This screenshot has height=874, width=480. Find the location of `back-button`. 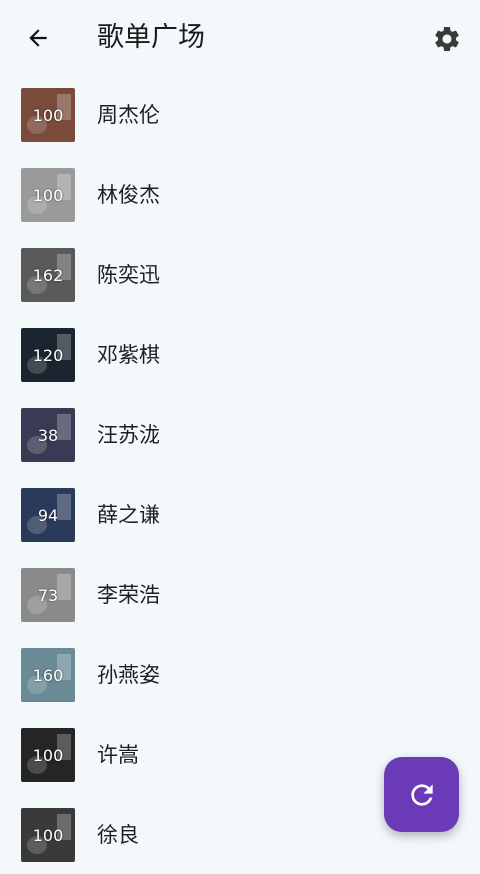

back-button is located at coordinates (38, 38).